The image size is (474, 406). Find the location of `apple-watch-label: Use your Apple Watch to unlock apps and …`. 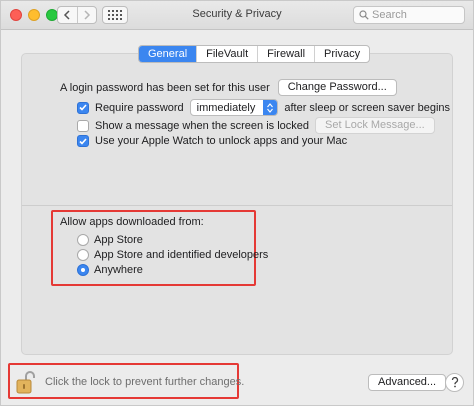

apple-watch-label: Use your Apple Watch to unlock apps and … is located at coordinates (221, 141).